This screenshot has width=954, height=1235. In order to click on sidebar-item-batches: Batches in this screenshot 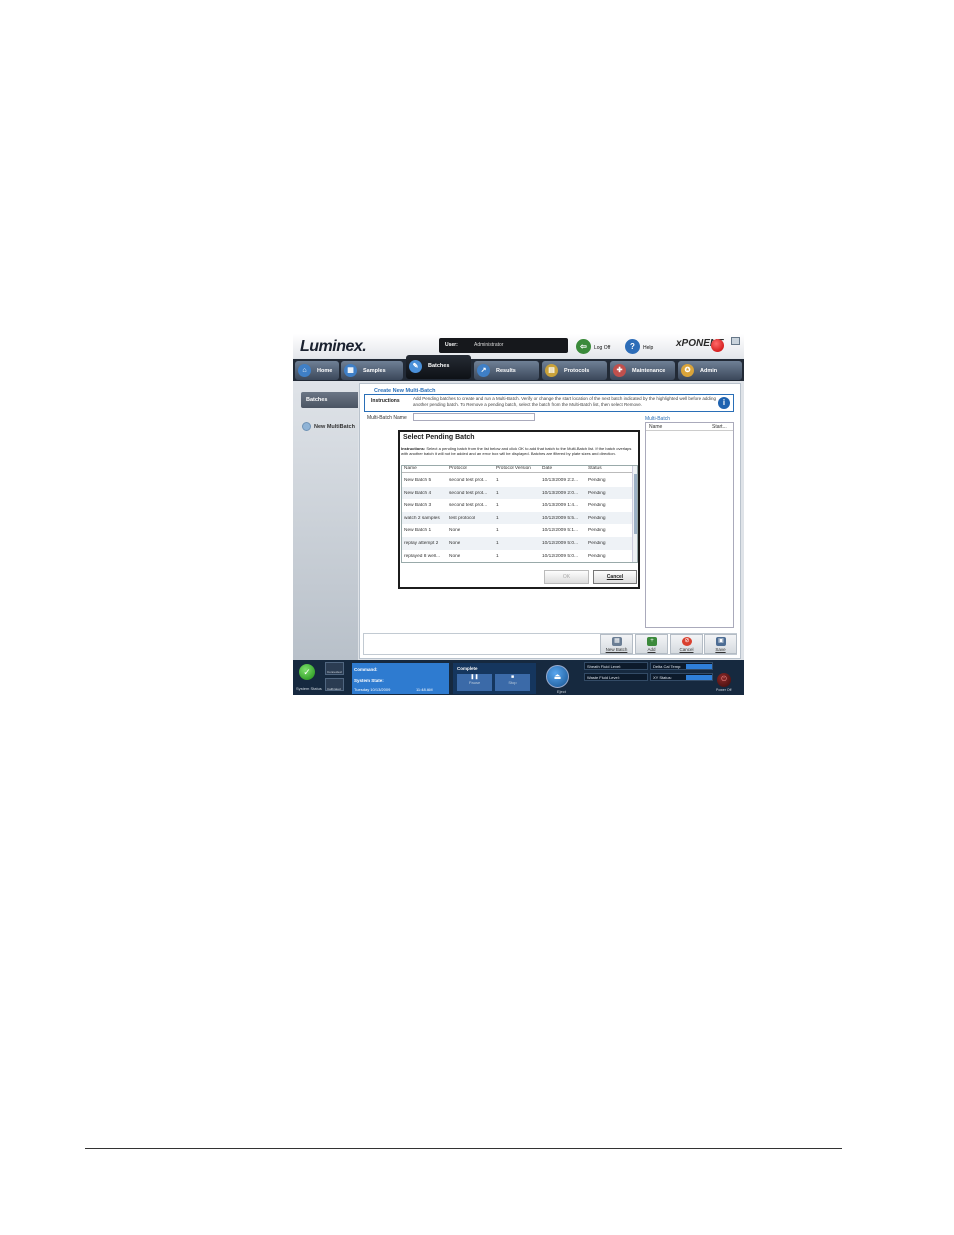, I will do `click(329, 400)`.